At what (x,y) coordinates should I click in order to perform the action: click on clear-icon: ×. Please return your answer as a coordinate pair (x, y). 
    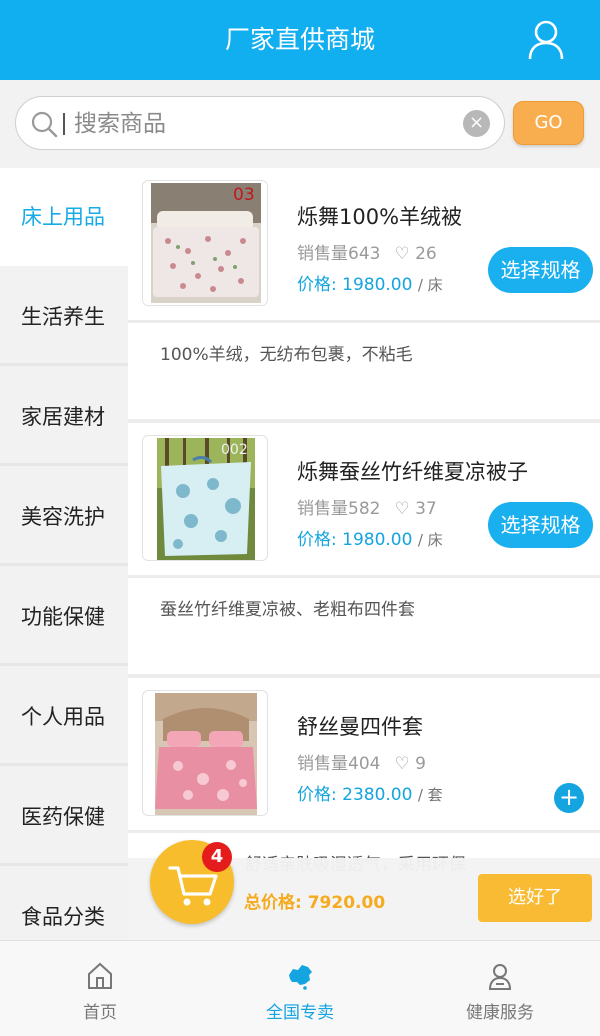
    Looking at the image, I should click on (476, 123).